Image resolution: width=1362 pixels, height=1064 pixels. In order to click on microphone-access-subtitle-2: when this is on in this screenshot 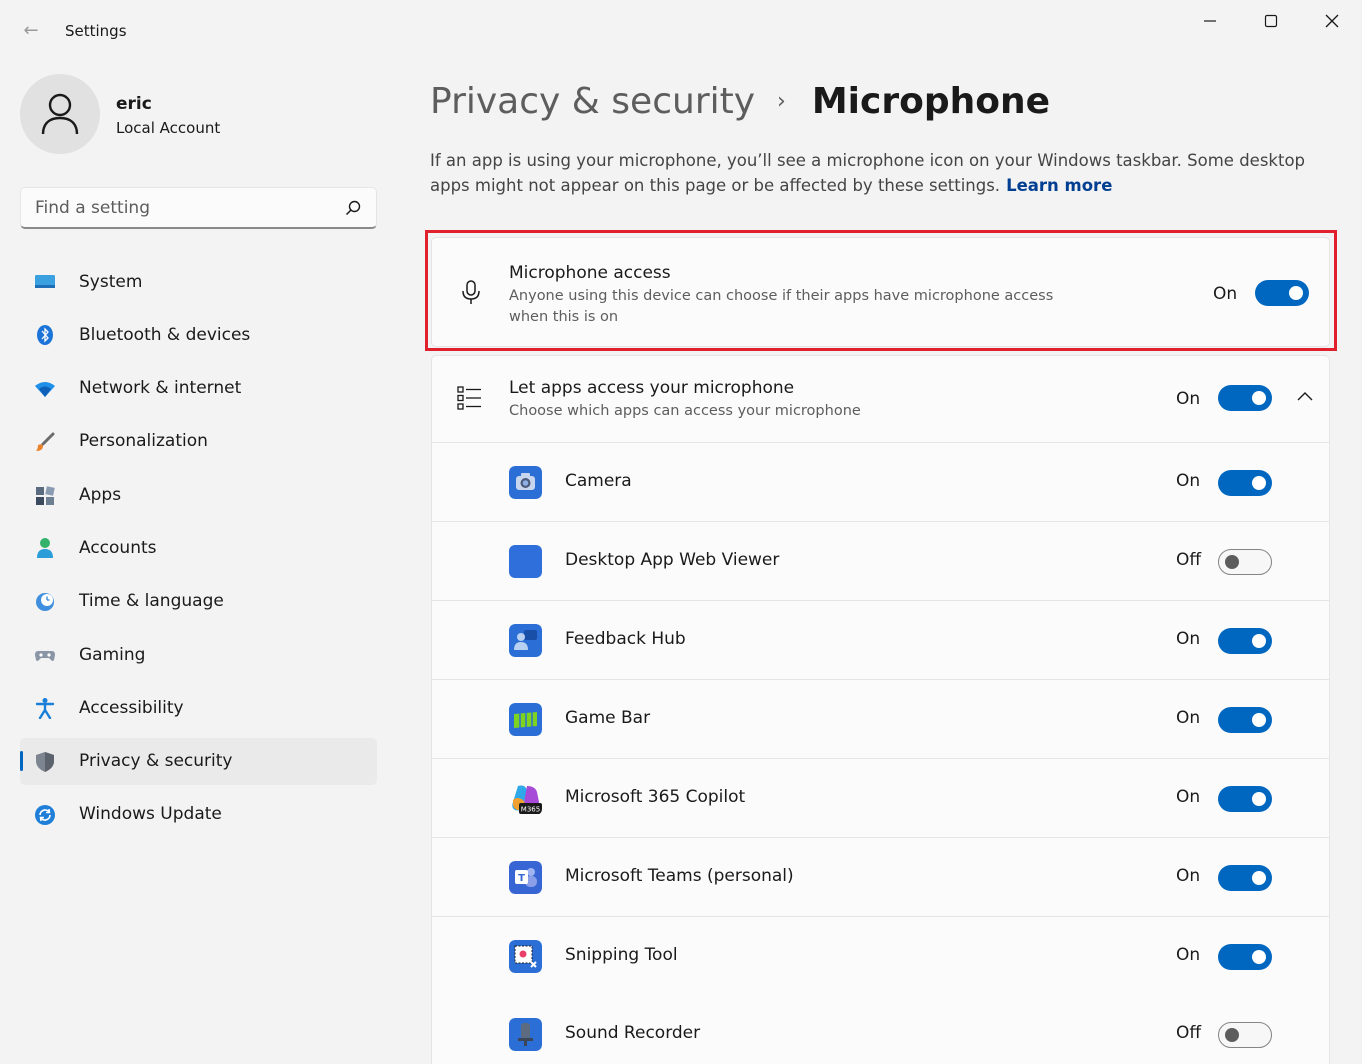, I will do `click(564, 317)`.